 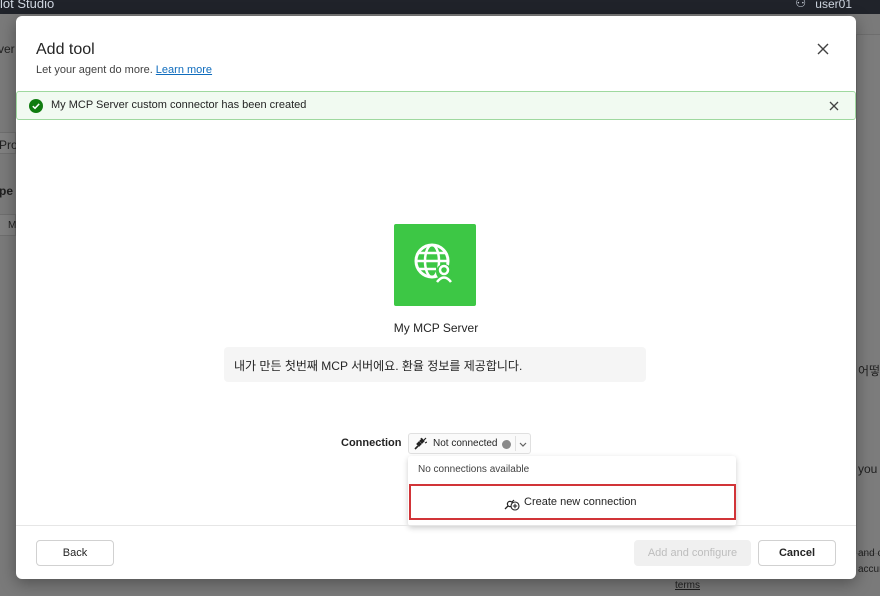 What do you see at coordinates (436, 525) in the screenshot?
I see `footer-divider` at bounding box center [436, 525].